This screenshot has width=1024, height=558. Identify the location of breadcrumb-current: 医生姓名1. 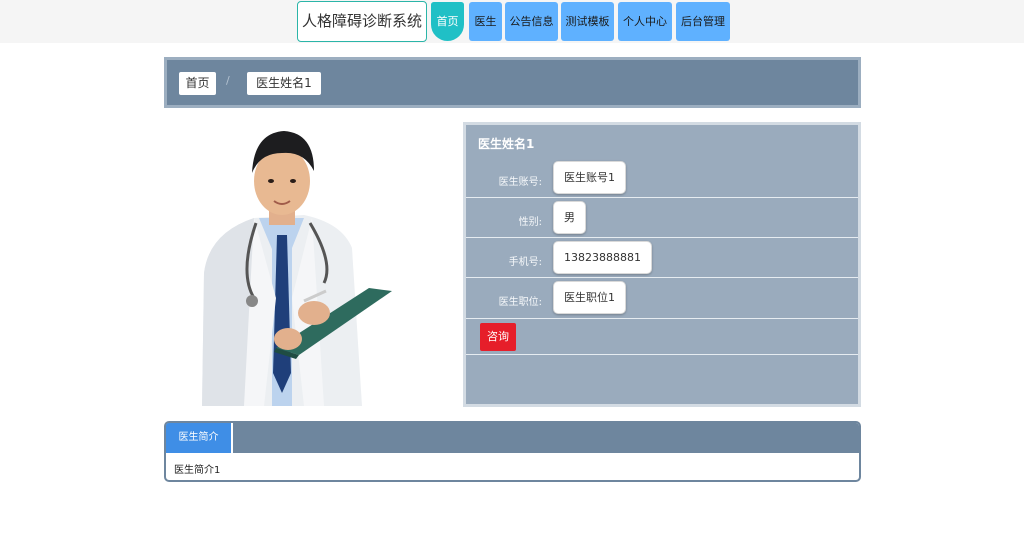
(284, 83).